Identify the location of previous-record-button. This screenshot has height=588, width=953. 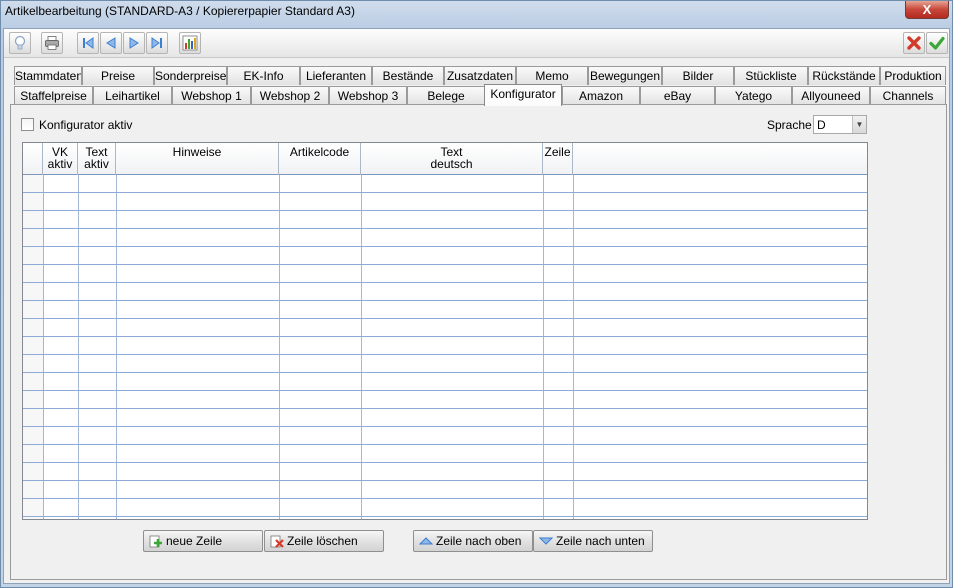
(111, 43).